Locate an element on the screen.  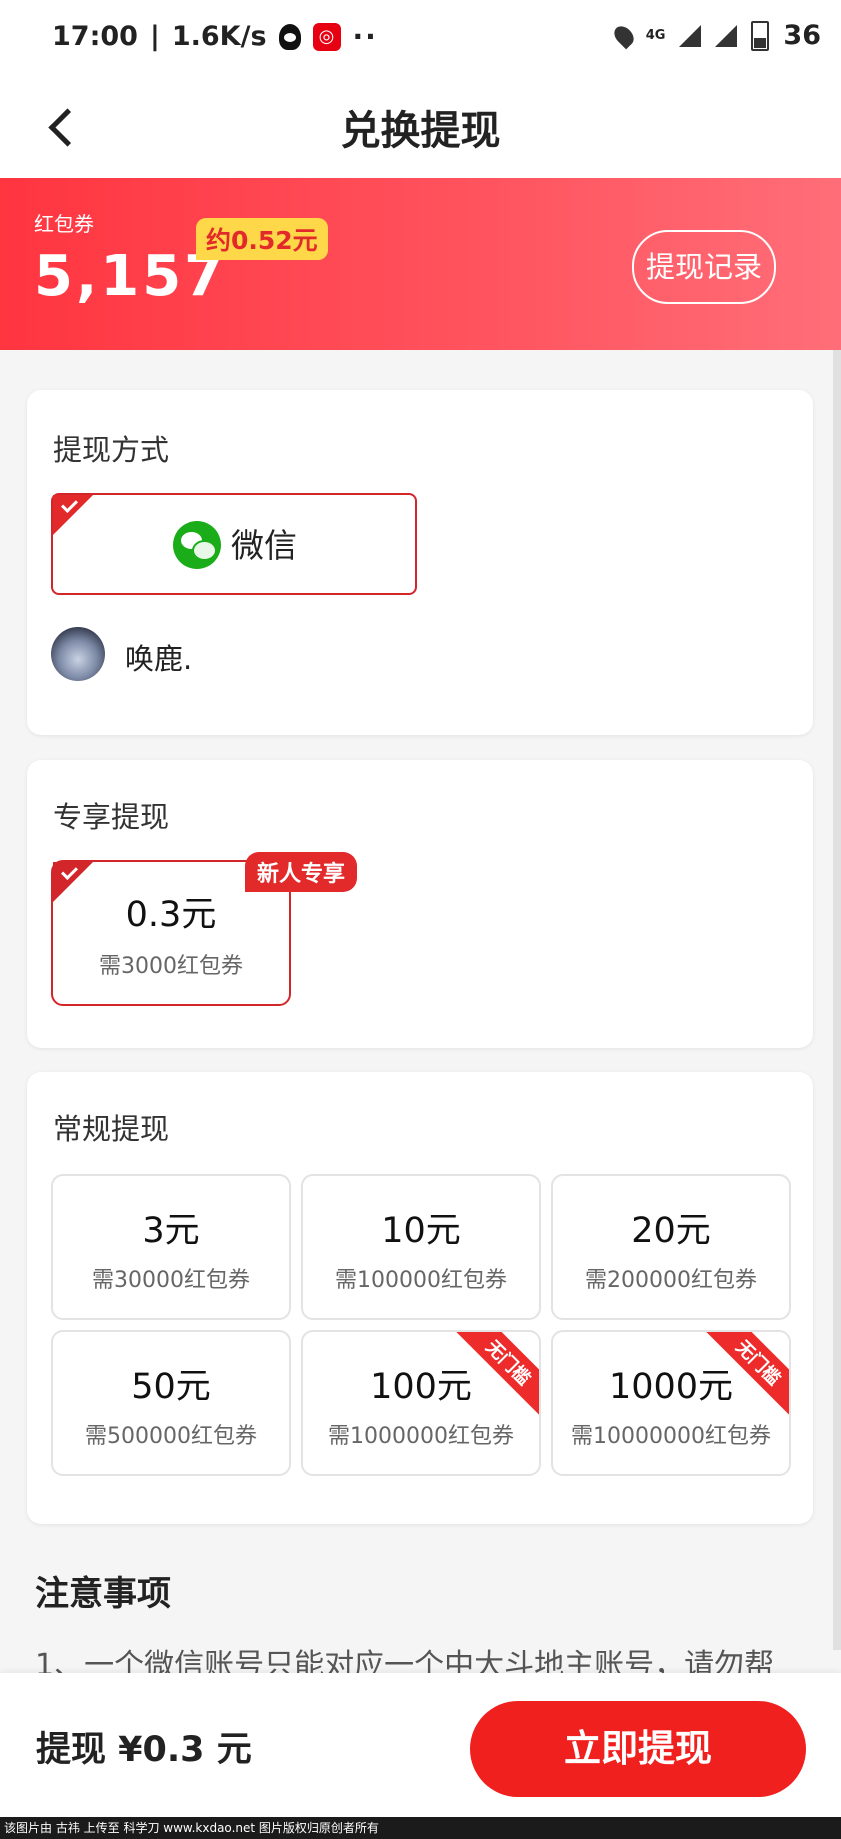
wechat-method-option: 微信 is located at coordinates (234, 544).